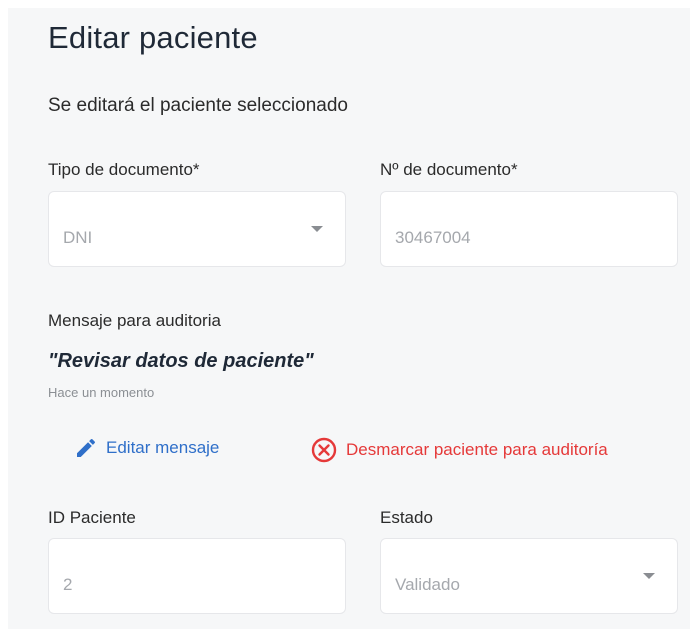 The width and height of the screenshot is (690, 629). What do you see at coordinates (153, 37) in the screenshot?
I see `page-title: Editar paciente` at bounding box center [153, 37].